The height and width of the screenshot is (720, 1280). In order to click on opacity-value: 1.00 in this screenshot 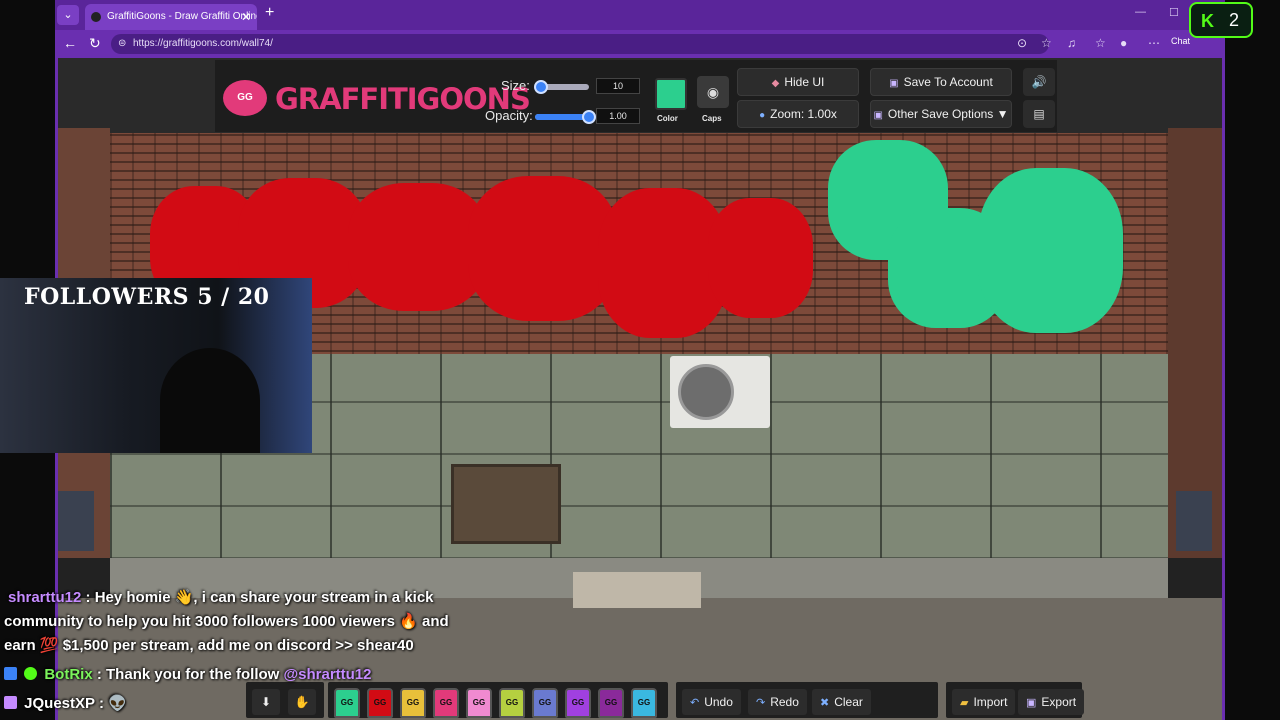, I will do `click(618, 116)`.